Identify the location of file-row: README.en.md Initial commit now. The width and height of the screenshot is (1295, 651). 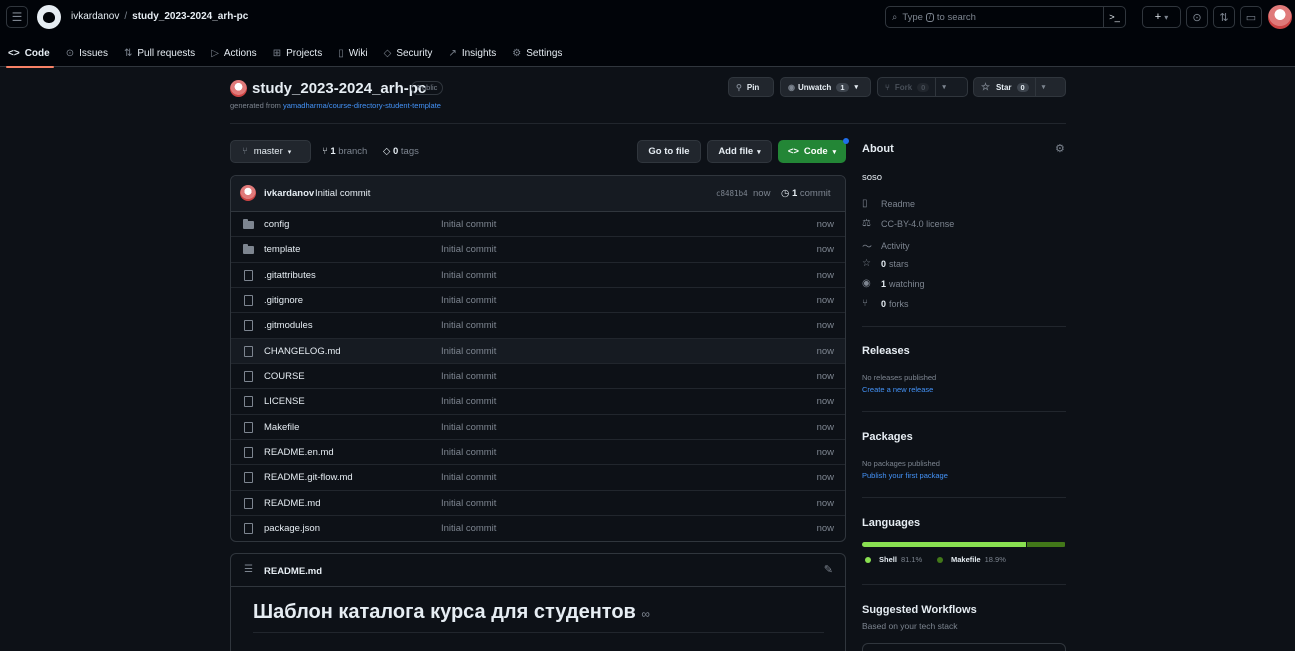
(538, 453).